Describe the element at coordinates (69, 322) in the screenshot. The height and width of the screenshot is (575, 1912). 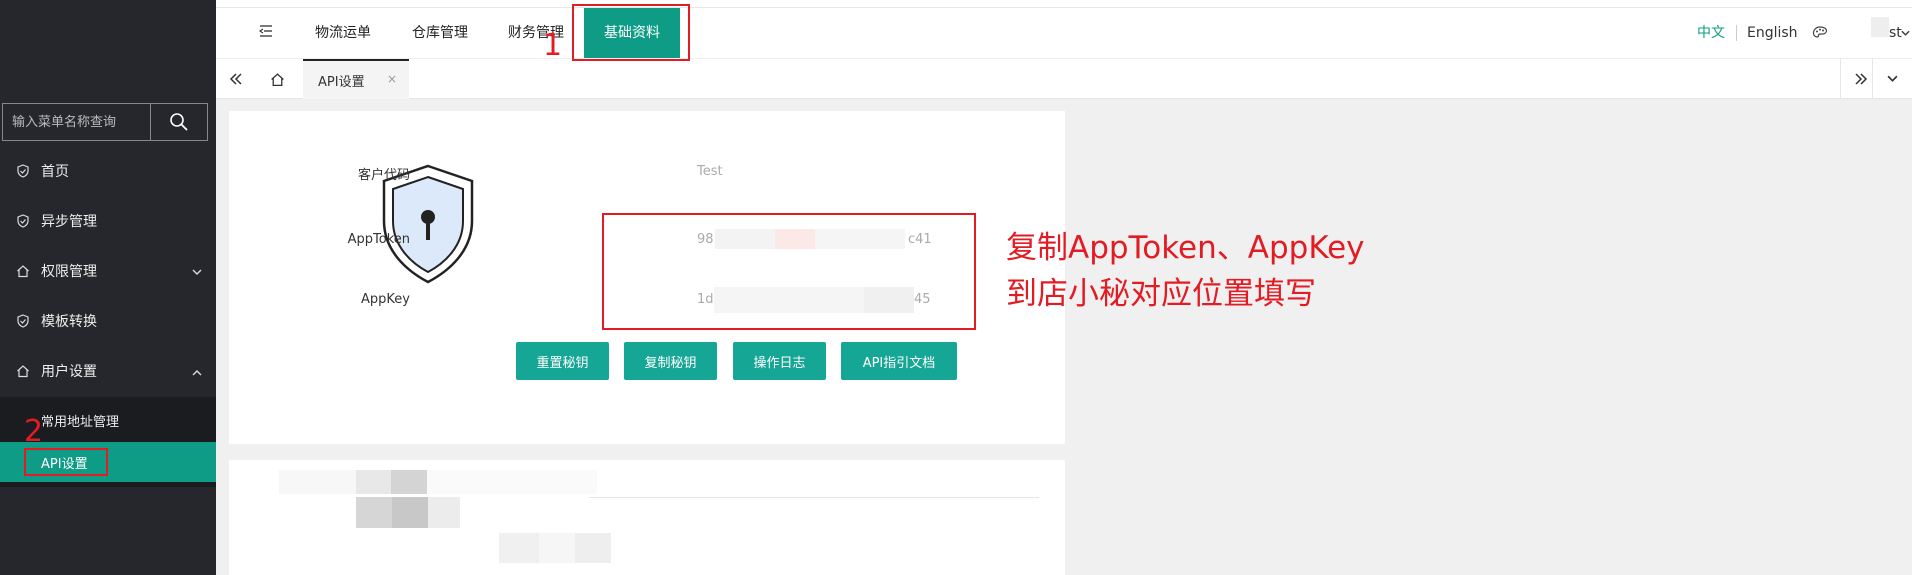
I see `sidebar-item-label: 模板转换` at that location.